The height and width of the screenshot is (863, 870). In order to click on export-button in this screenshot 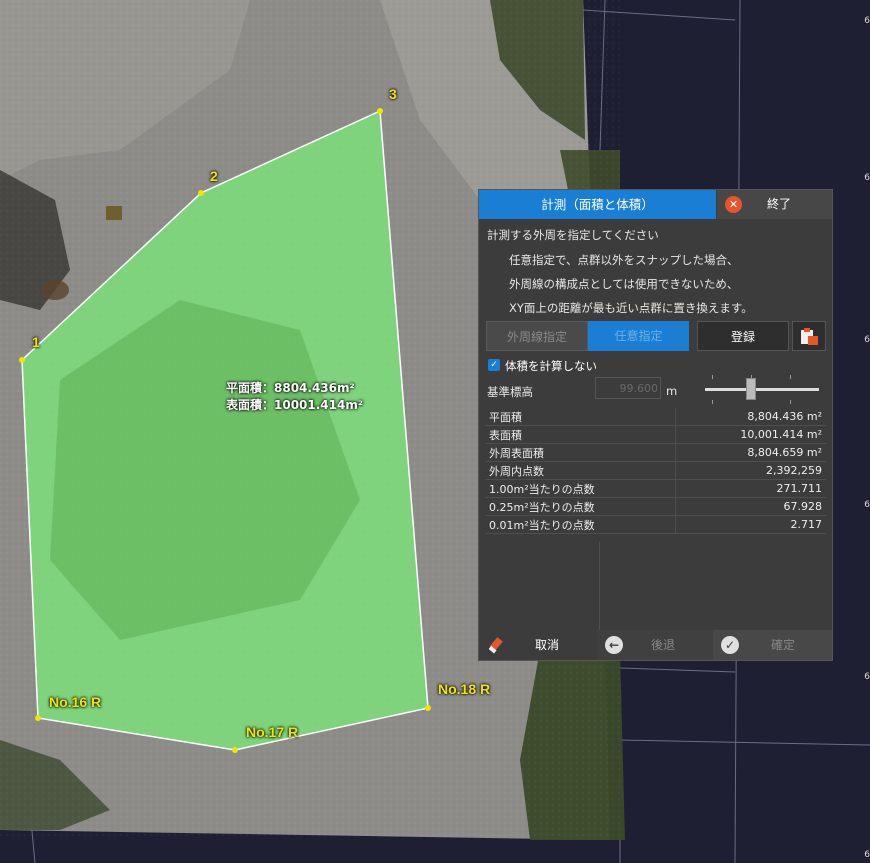, I will do `click(809, 336)`.